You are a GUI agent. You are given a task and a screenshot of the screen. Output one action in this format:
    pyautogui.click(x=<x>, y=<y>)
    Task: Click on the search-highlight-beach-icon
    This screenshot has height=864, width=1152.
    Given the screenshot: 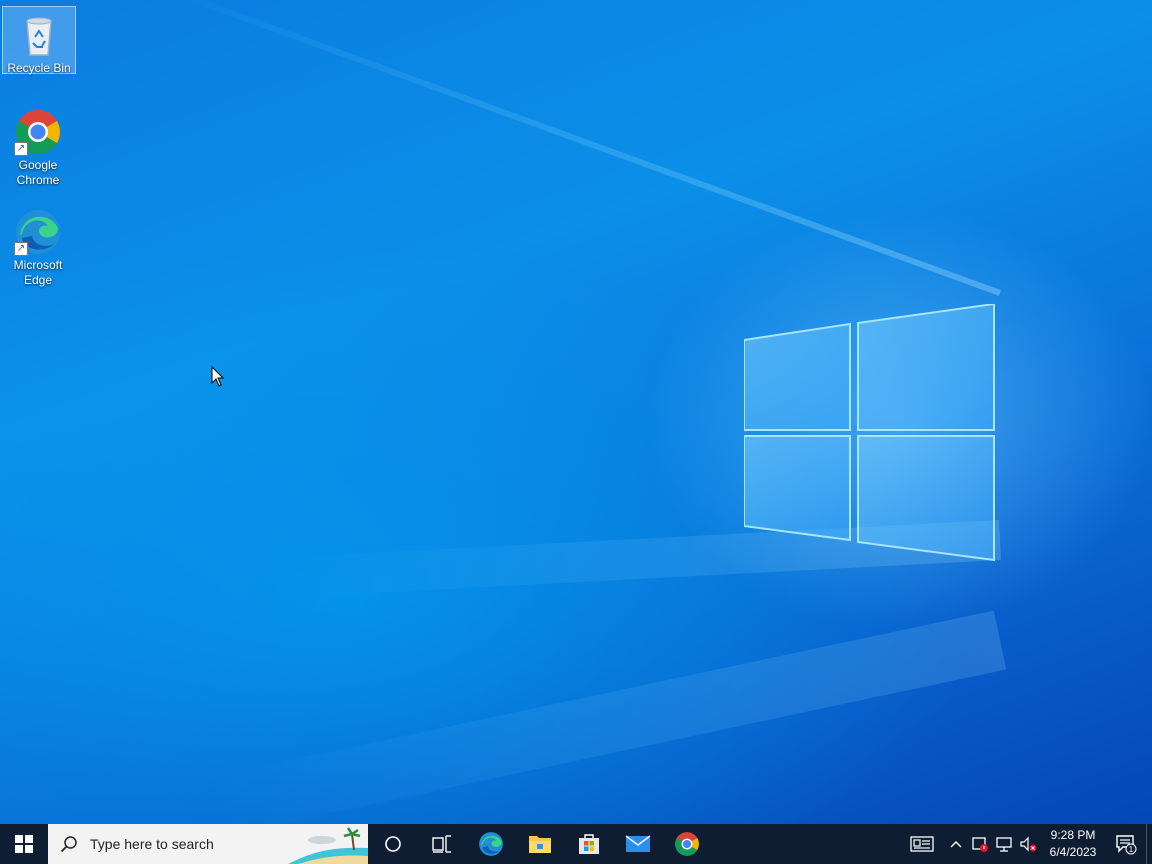 What is the action you would take?
    pyautogui.click(x=328, y=845)
    